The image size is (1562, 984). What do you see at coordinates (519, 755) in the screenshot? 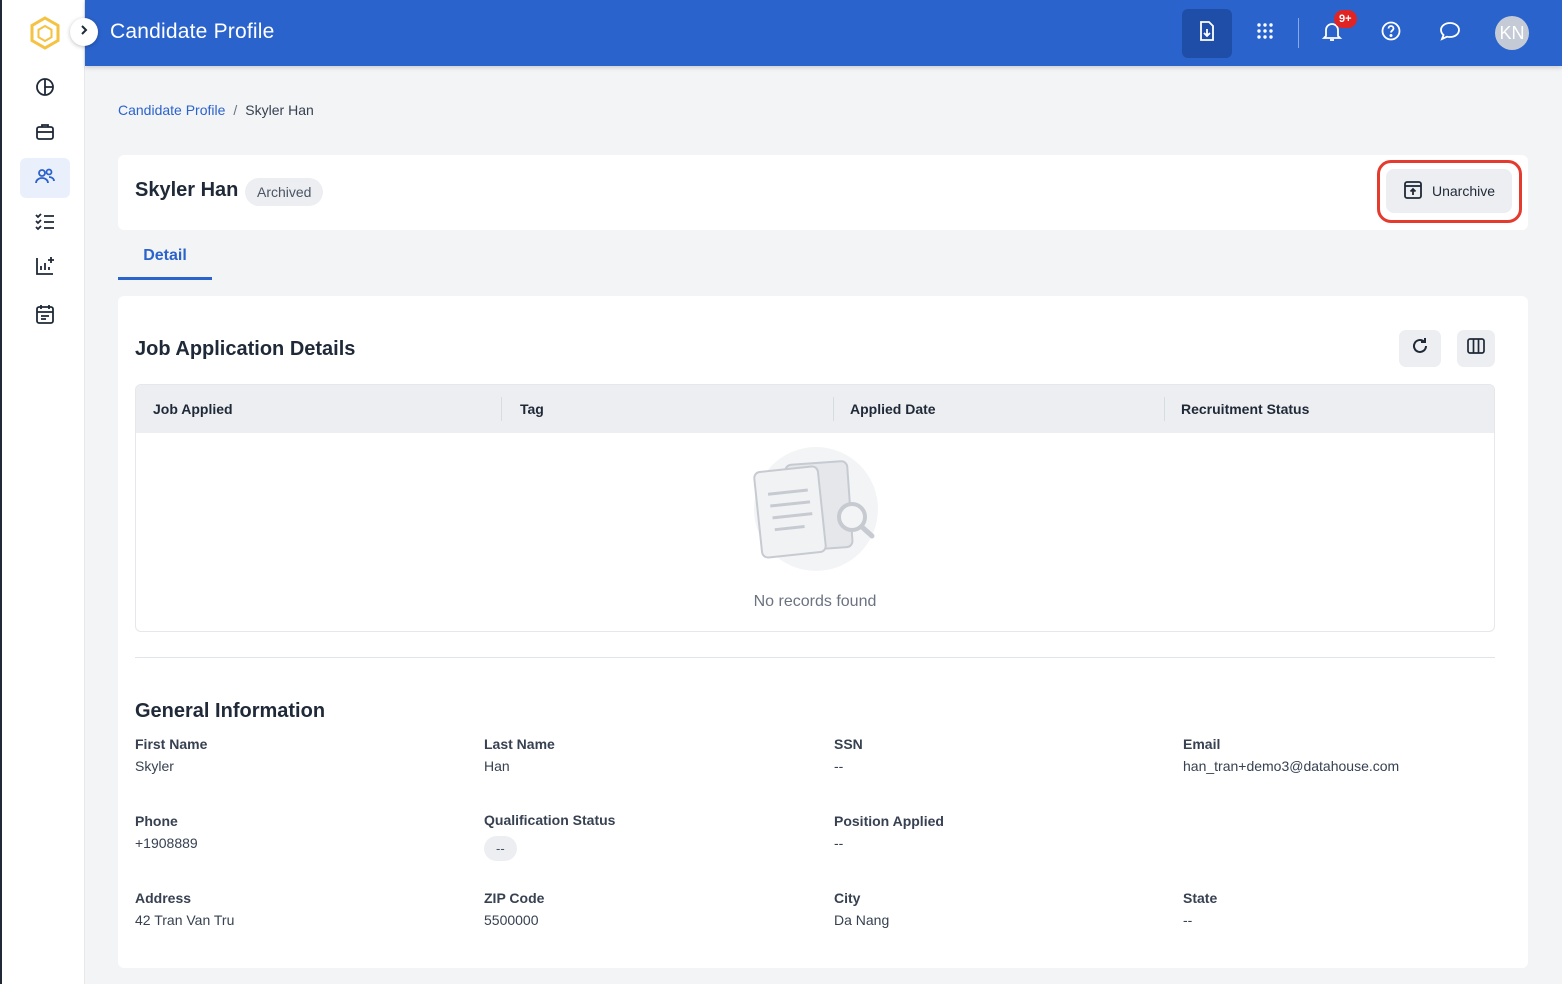
I see `field-last-name: Last Name Han` at bounding box center [519, 755].